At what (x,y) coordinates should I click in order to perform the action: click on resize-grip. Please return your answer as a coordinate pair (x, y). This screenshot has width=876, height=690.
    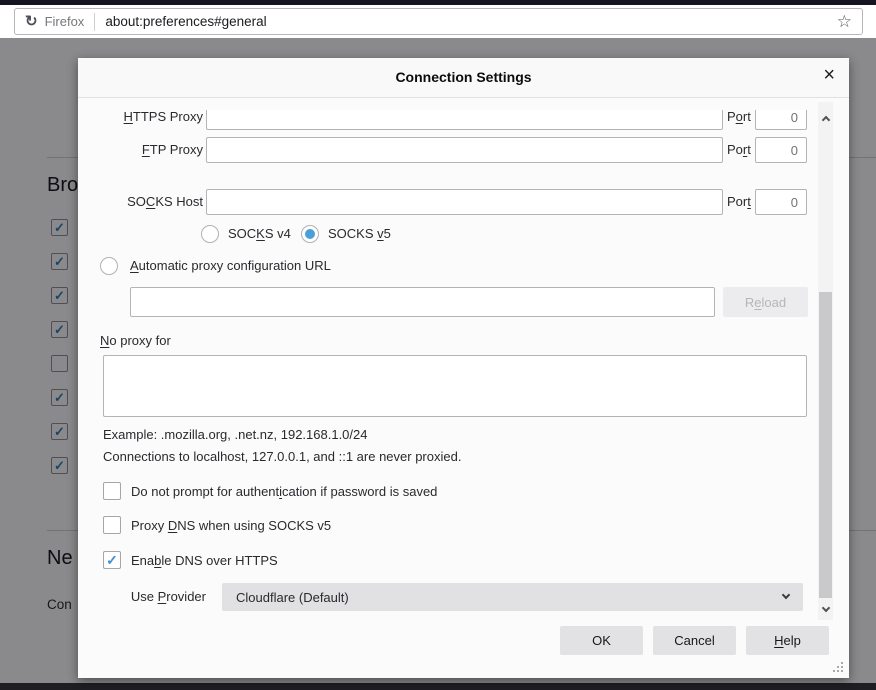
    Looking at the image, I should click on (839, 668).